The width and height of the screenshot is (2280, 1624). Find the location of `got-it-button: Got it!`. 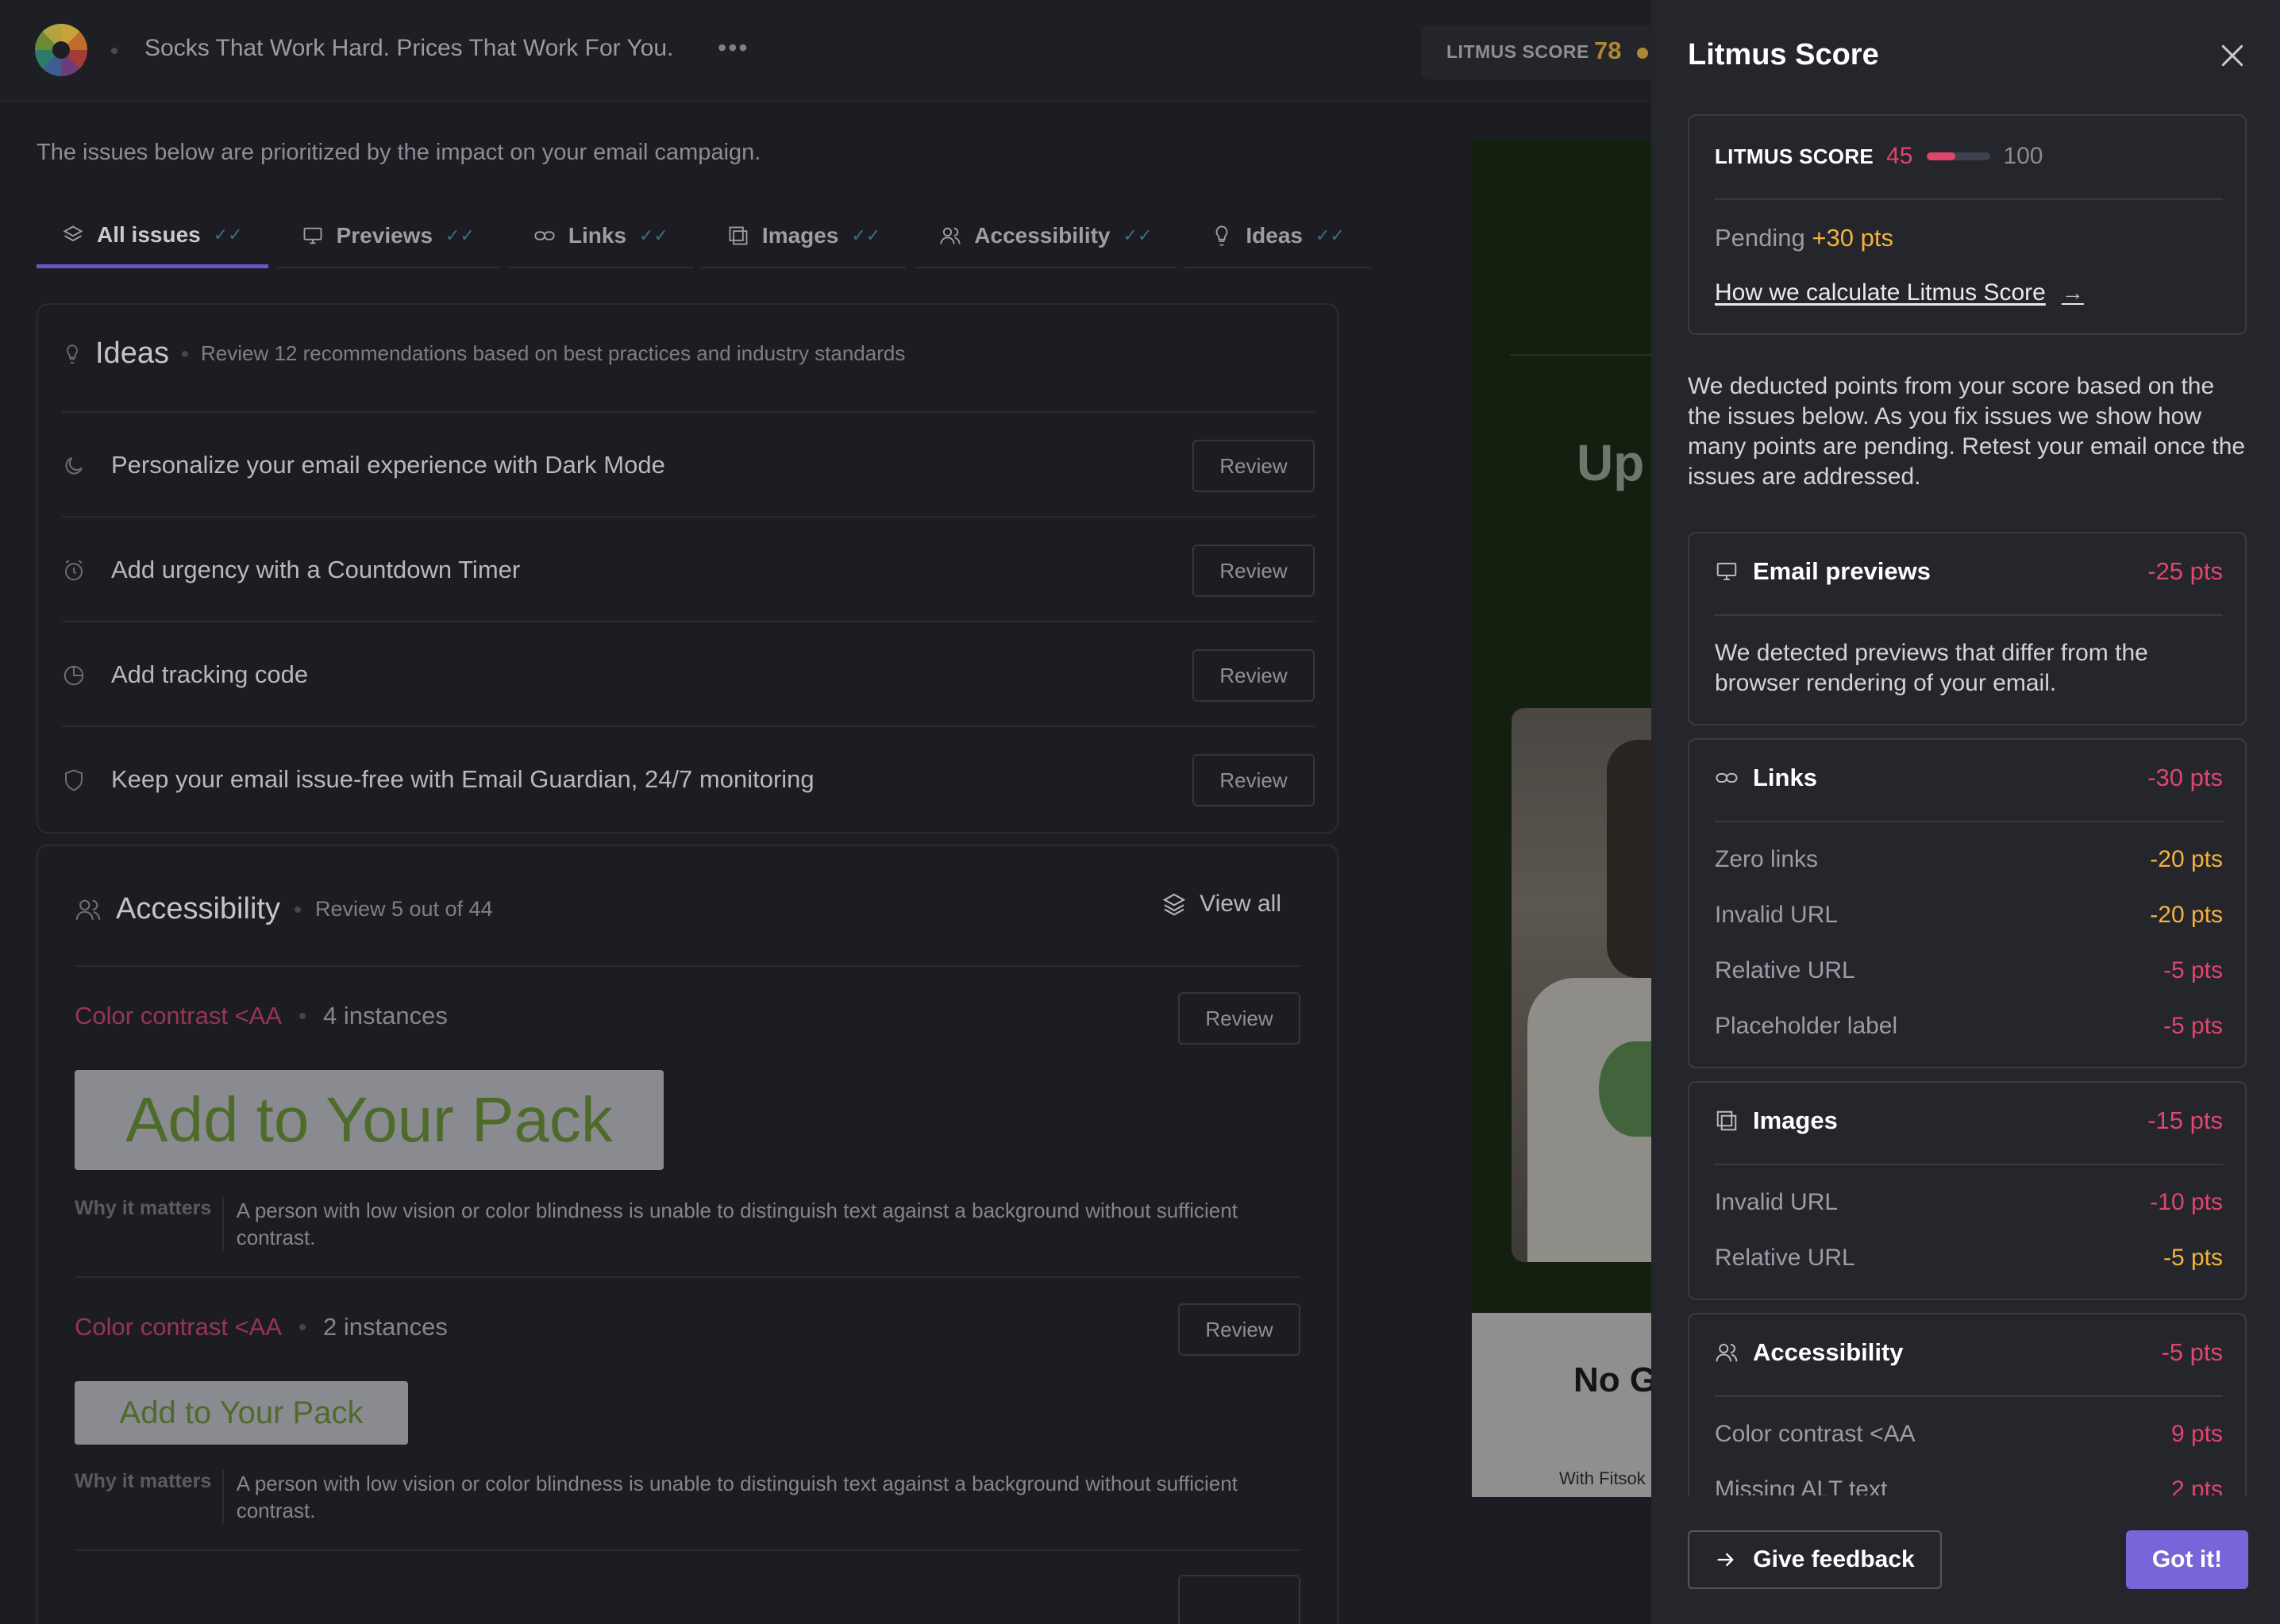

got-it-button: Got it! is located at coordinates (2187, 1559).